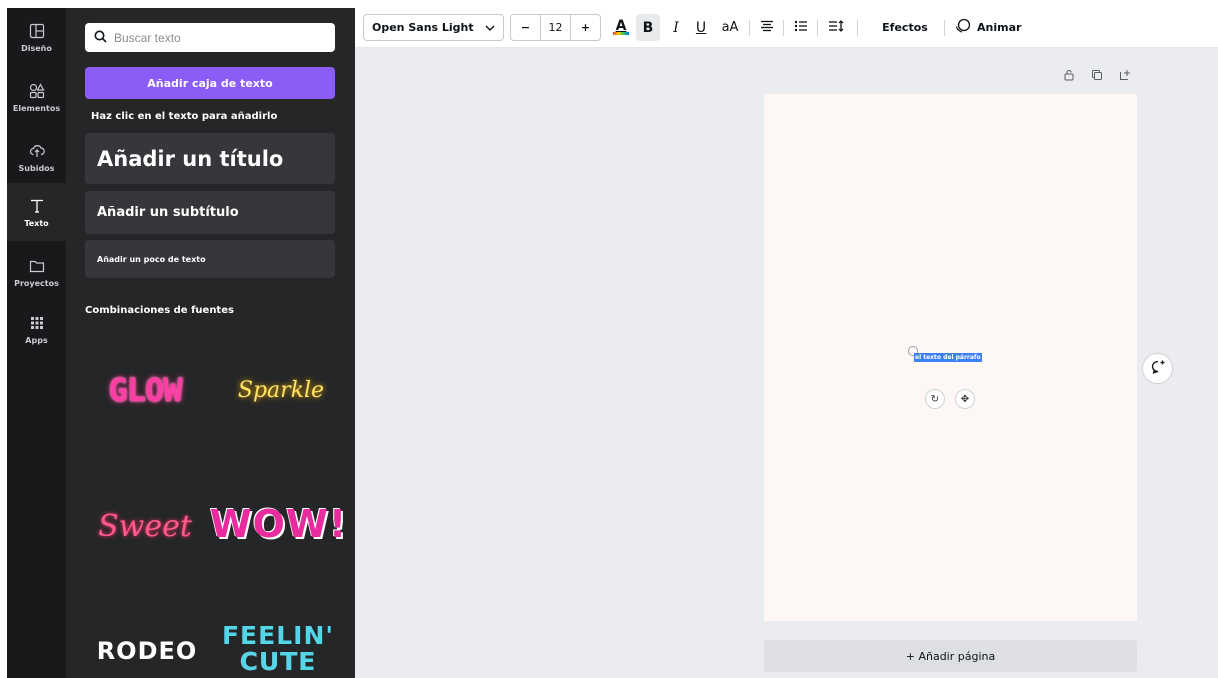 The height and width of the screenshot is (678, 1218). What do you see at coordinates (281, 390) in the screenshot?
I see `preset-sparkle: Sparkle` at bounding box center [281, 390].